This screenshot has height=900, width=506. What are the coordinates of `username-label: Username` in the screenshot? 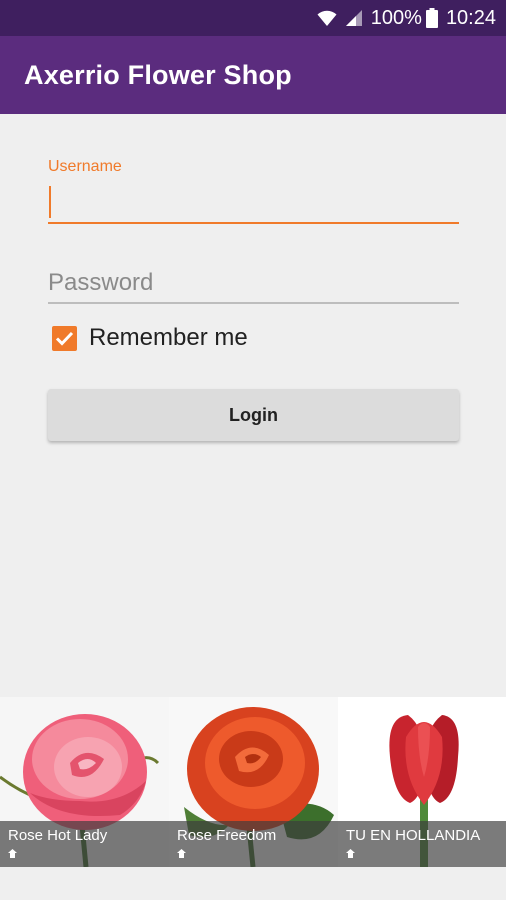 It's located at (85, 166).